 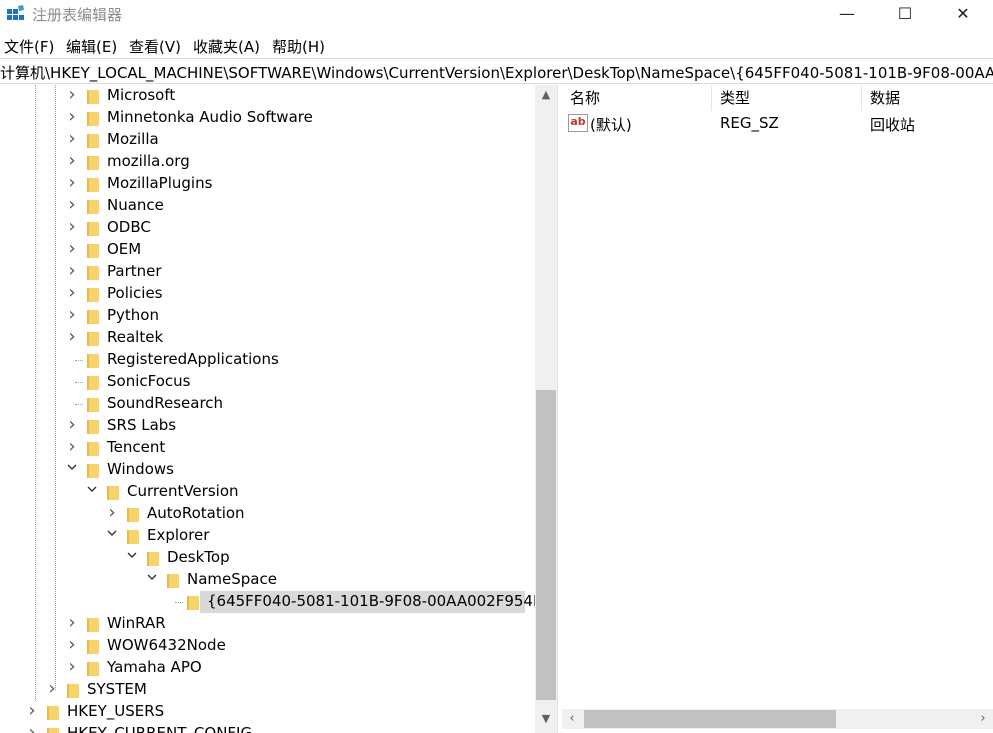 I want to click on tree-item-label: Explorer, so click(x=178, y=535).